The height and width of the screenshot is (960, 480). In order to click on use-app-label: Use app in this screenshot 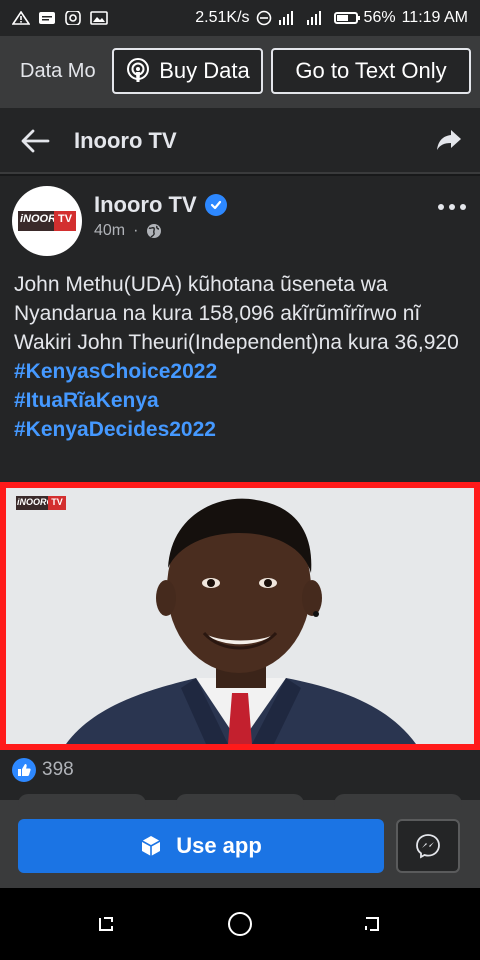, I will do `click(219, 845)`.